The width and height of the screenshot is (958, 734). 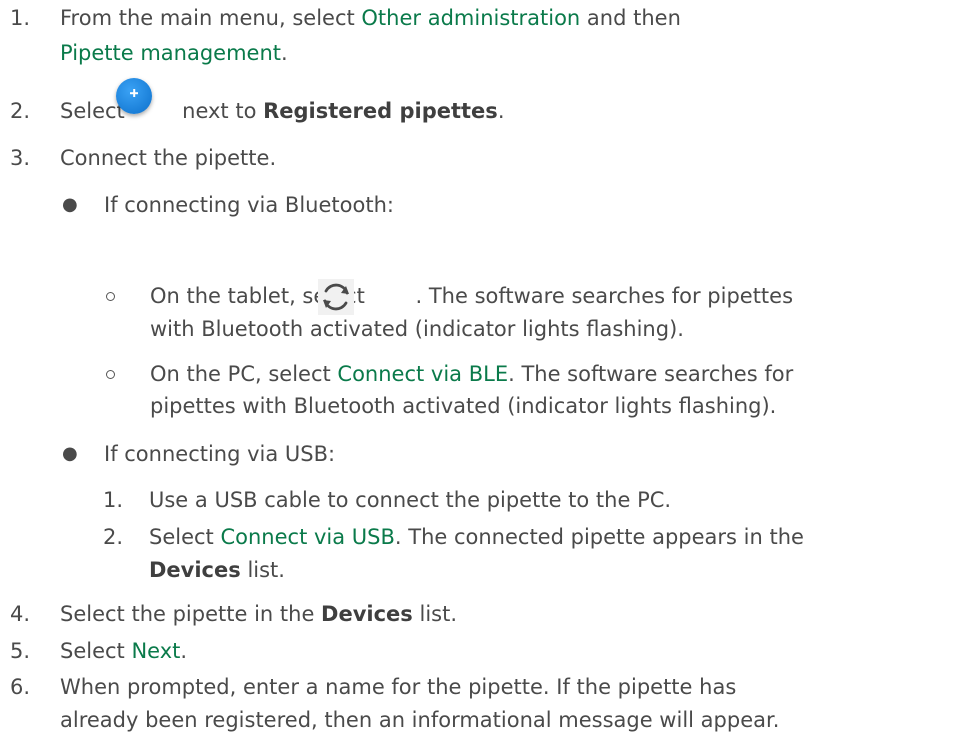 What do you see at coordinates (155, 651) in the screenshot?
I see `next-link: Next` at bounding box center [155, 651].